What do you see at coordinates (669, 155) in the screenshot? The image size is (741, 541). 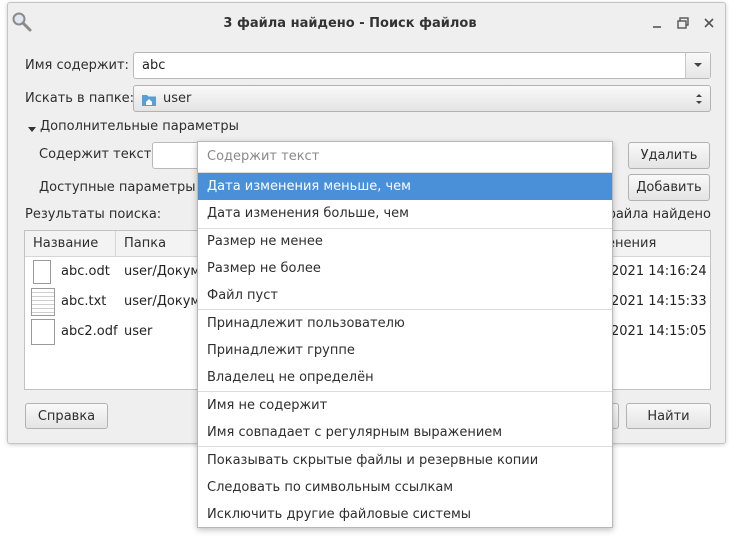 I see `remove-button: Удалить` at bounding box center [669, 155].